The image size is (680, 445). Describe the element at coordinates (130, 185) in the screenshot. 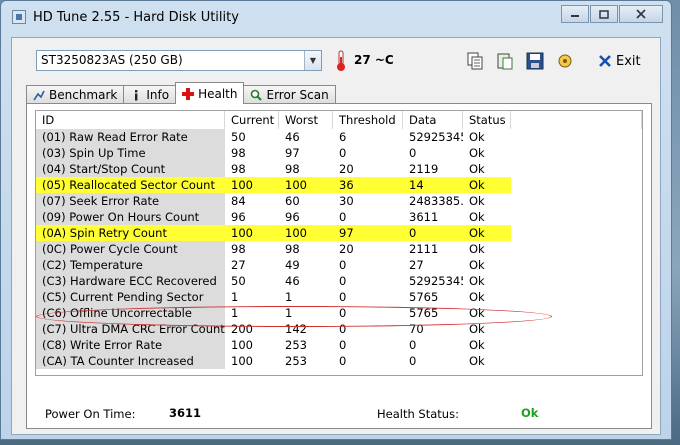

I see `cell-id: (05) Reallocated Sector Count` at that location.